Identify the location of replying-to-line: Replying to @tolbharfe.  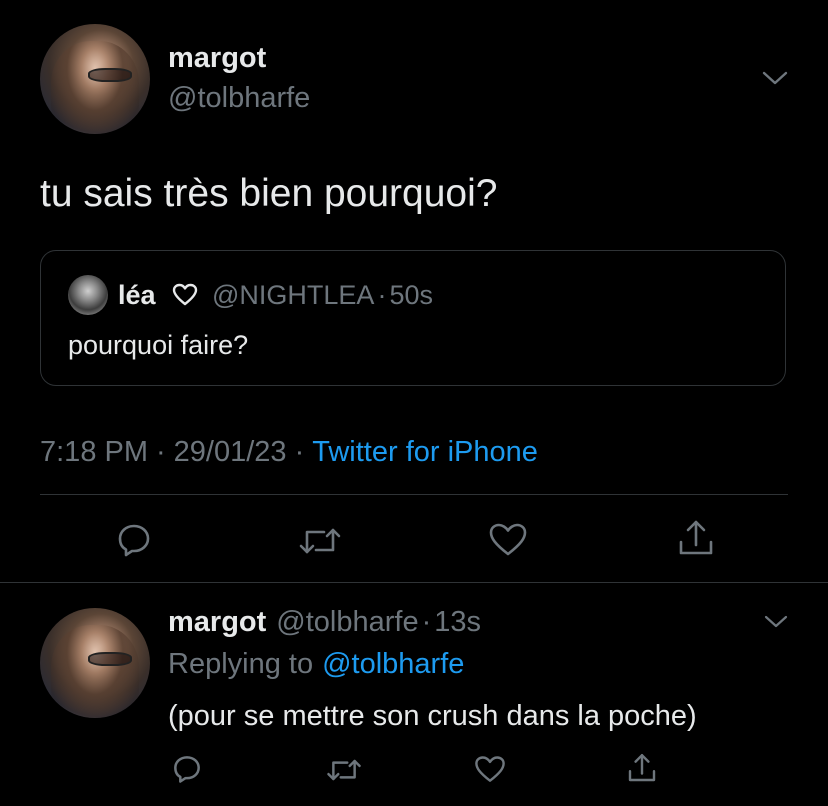
(316, 664).